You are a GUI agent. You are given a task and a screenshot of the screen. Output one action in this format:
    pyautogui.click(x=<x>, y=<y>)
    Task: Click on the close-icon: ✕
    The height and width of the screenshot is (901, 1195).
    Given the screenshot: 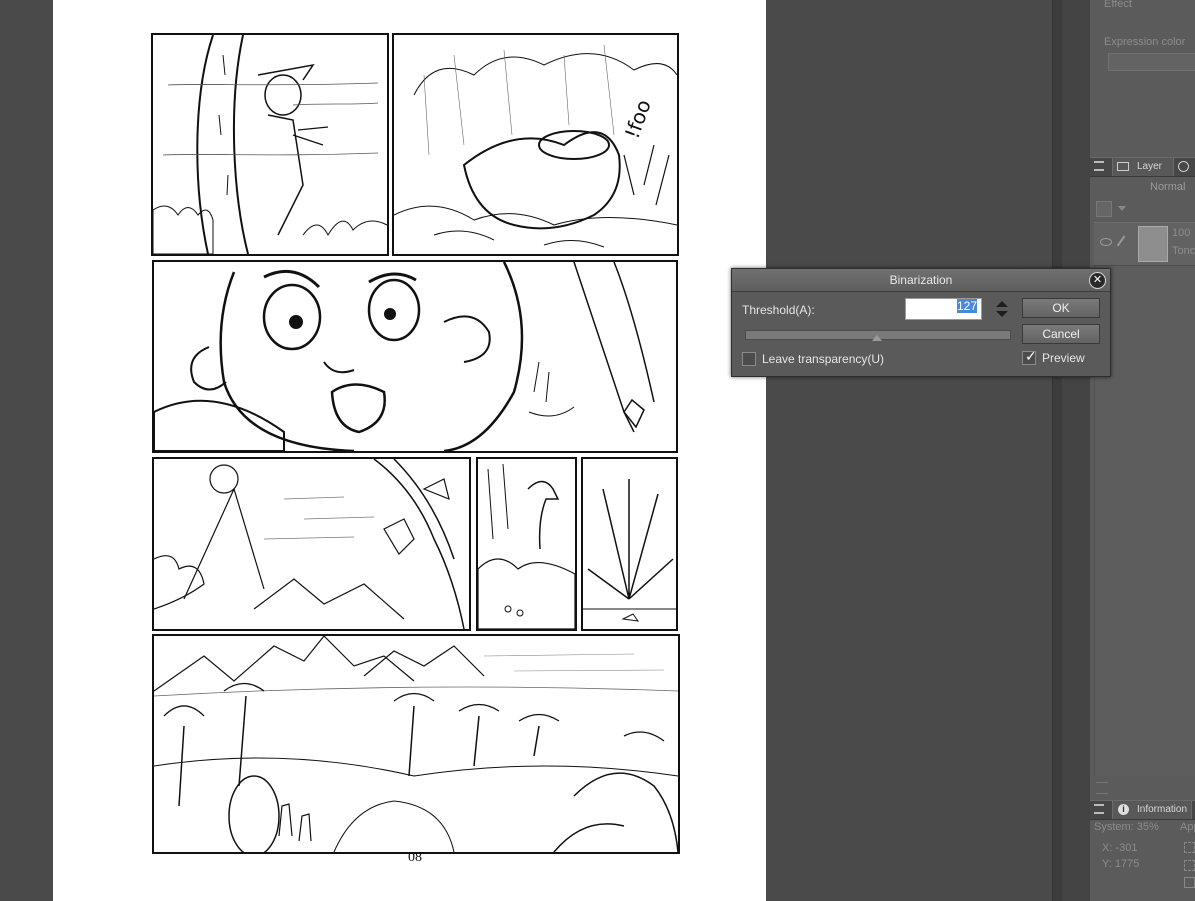 What is the action you would take?
    pyautogui.click(x=1097, y=280)
    